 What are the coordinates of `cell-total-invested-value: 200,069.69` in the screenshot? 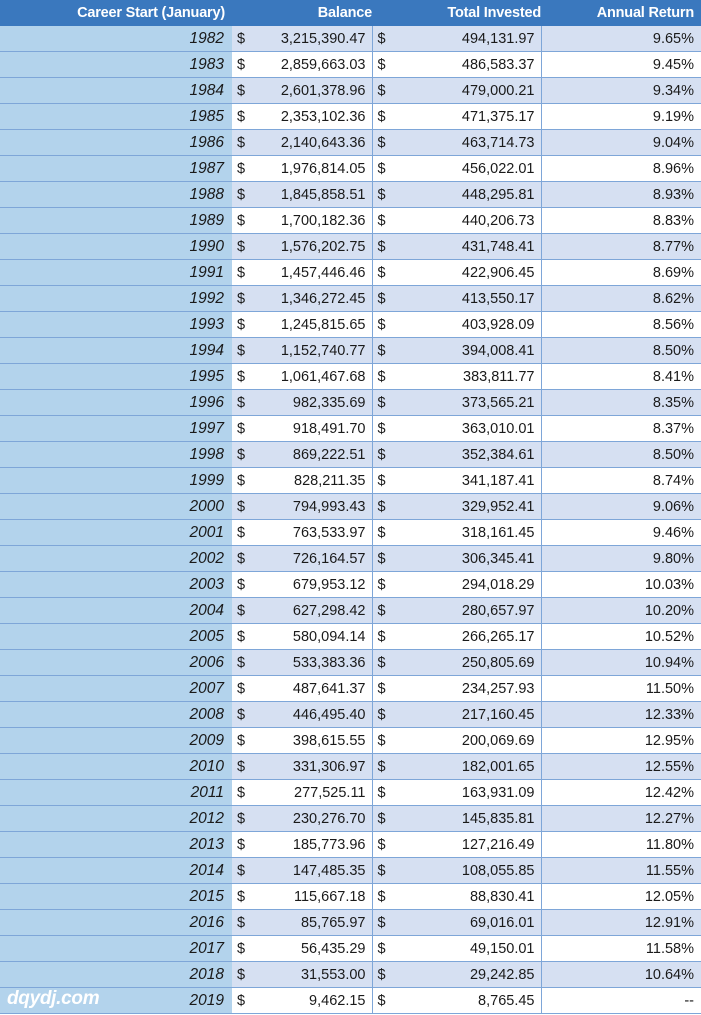 It's located at (470, 740).